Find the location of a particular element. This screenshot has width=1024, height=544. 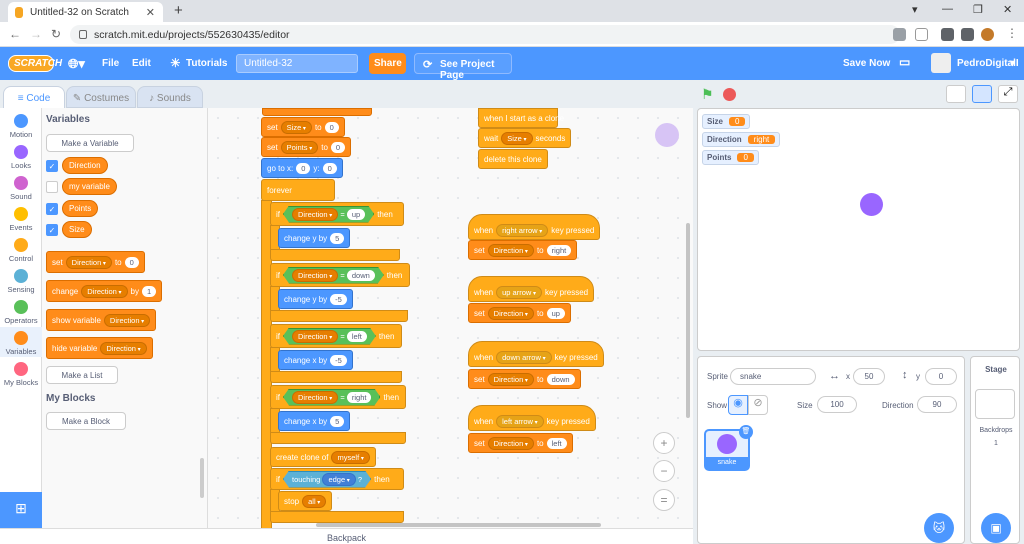

touching-condition: touching edge ? is located at coordinates (327, 479).